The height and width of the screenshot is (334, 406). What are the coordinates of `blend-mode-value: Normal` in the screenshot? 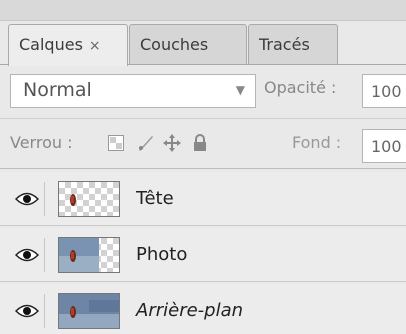 It's located at (57, 90).